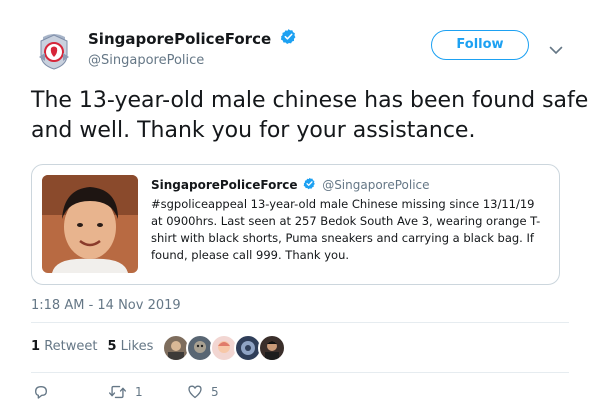 Image resolution: width=600 pixels, height=415 pixels. I want to click on retweet-action: 1, so click(125, 392).